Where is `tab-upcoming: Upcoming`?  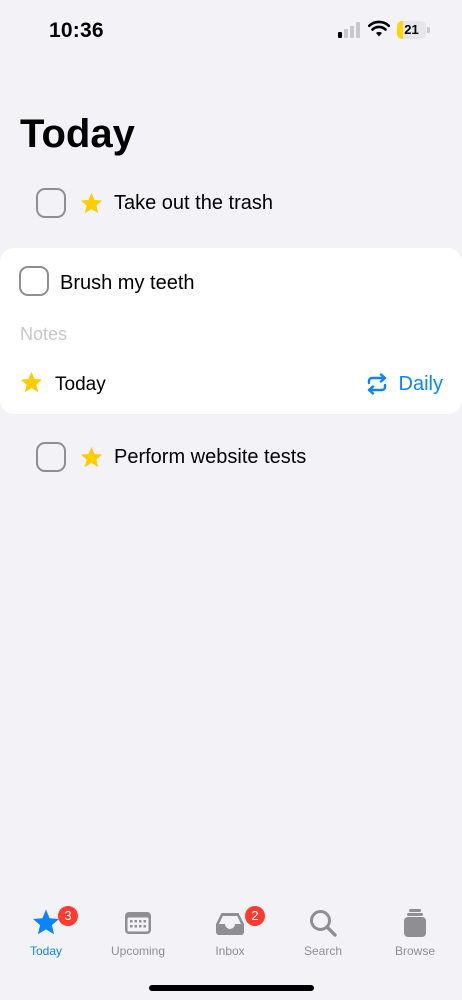 tab-upcoming: Upcoming is located at coordinates (138, 936).